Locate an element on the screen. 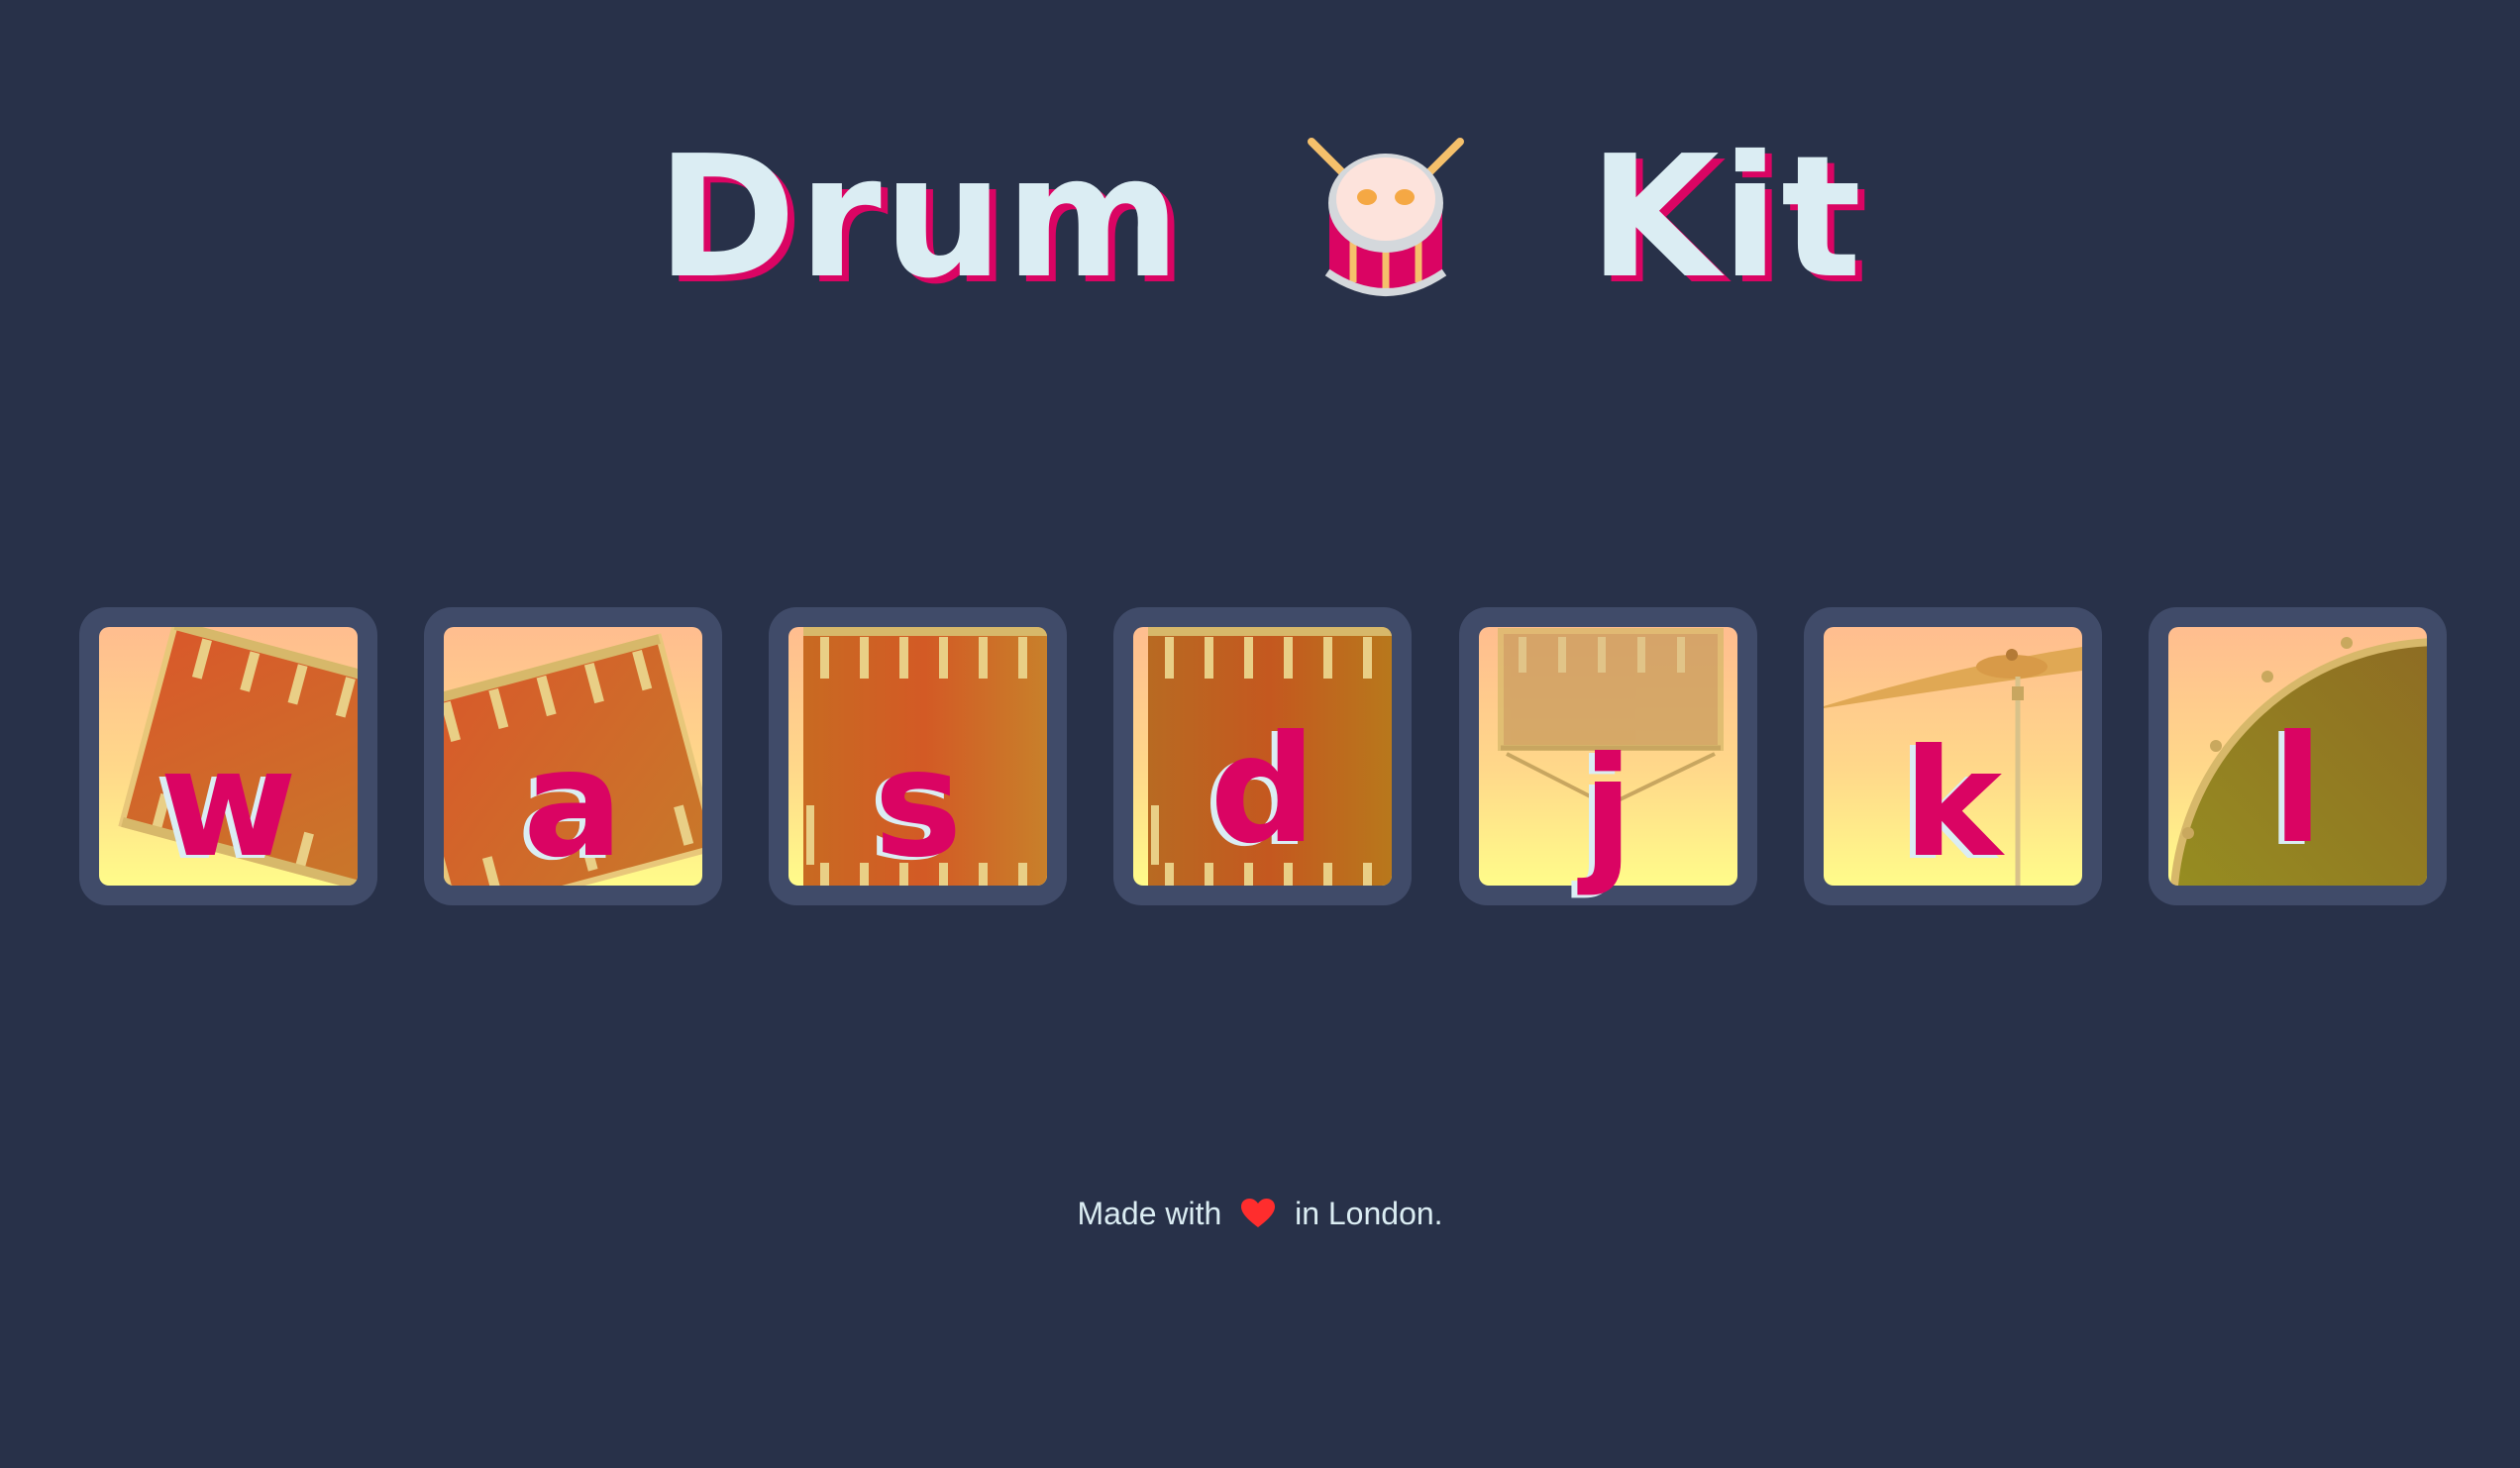 The height and width of the screenshot is (1468, 2520). drum-key-face: d is located at coordinates (1263, 757).